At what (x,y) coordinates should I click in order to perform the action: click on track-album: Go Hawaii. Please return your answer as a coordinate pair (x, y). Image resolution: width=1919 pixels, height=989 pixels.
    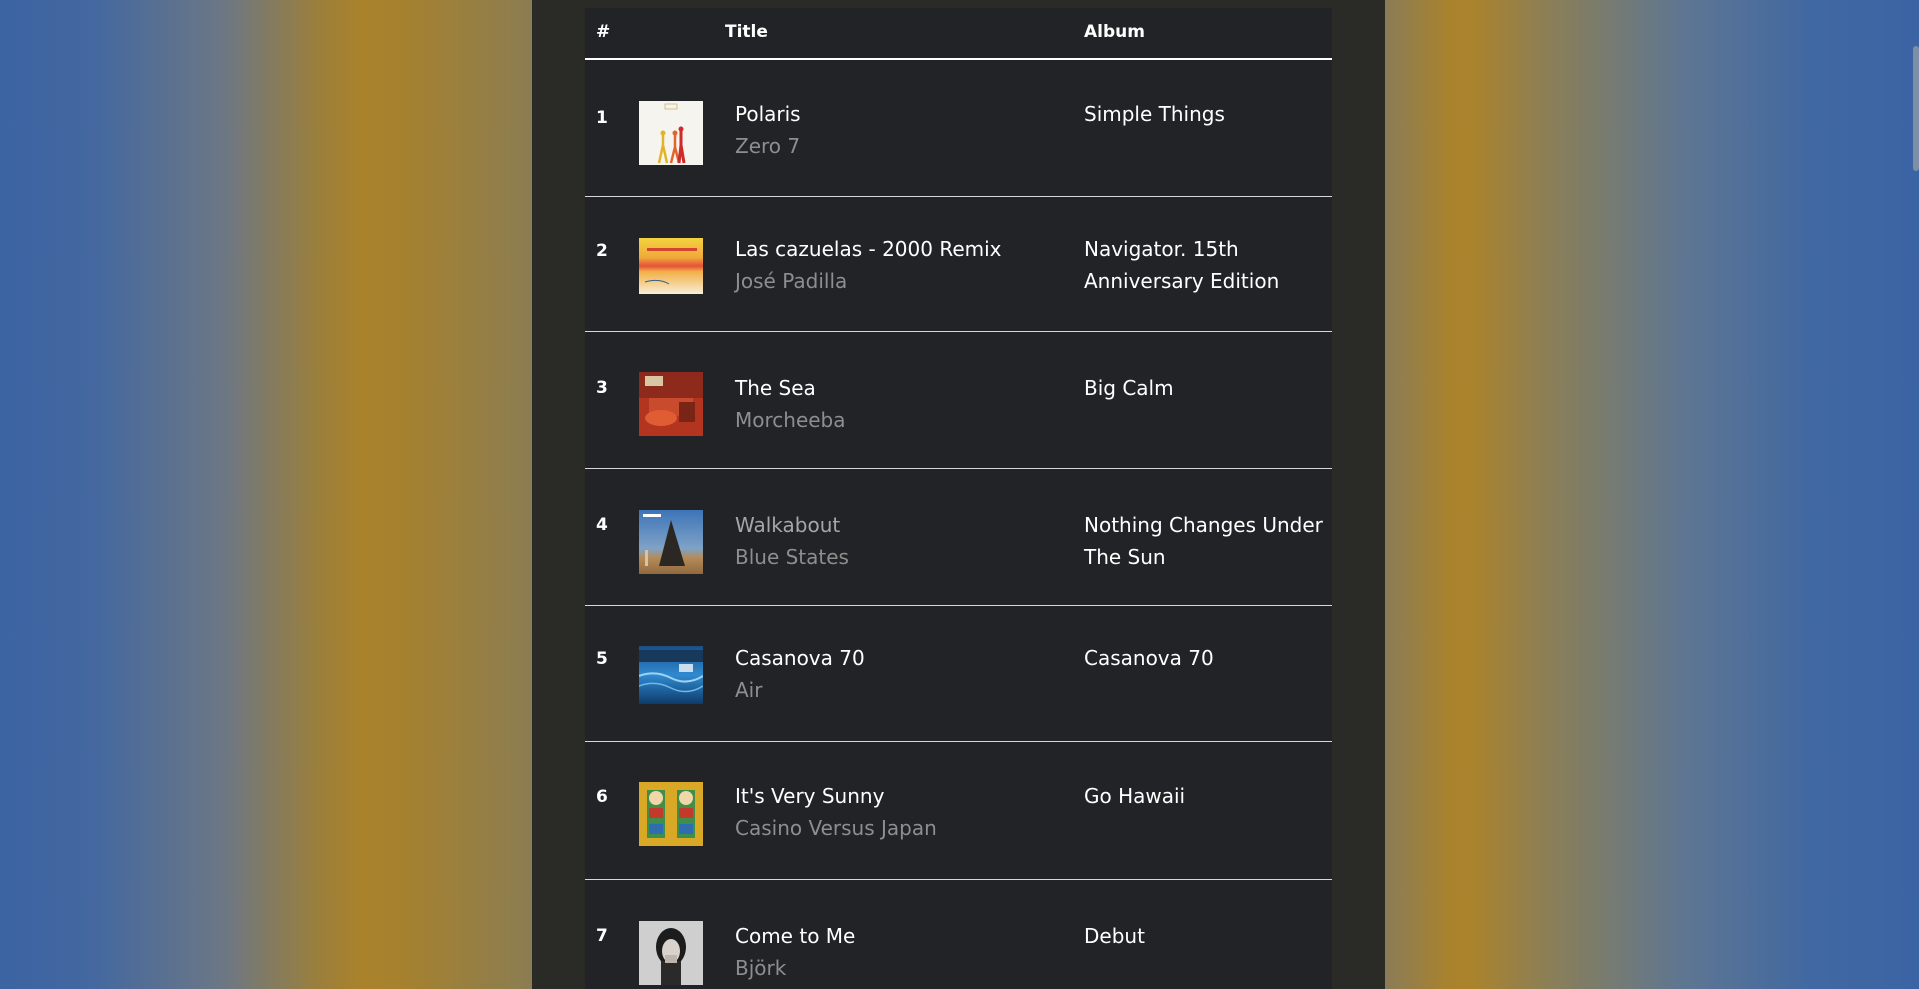
    Looking at the image, I should click on (1204, 796).